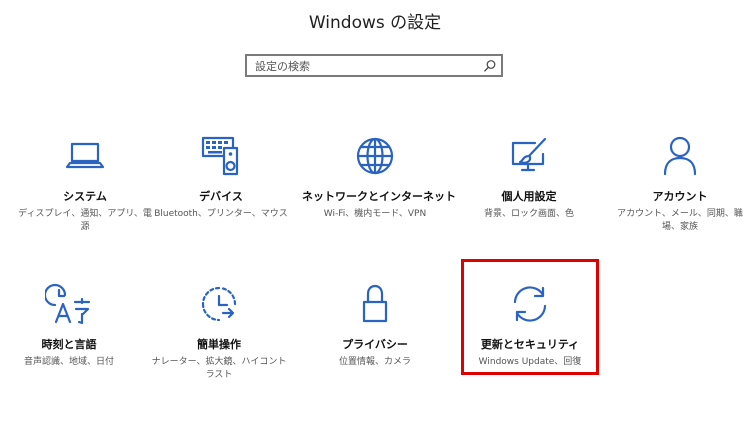  What do you see at coordinates (375, 344) in the screenshot?
I see `tile-label: プライバシー` at bounding box center [375, 344].